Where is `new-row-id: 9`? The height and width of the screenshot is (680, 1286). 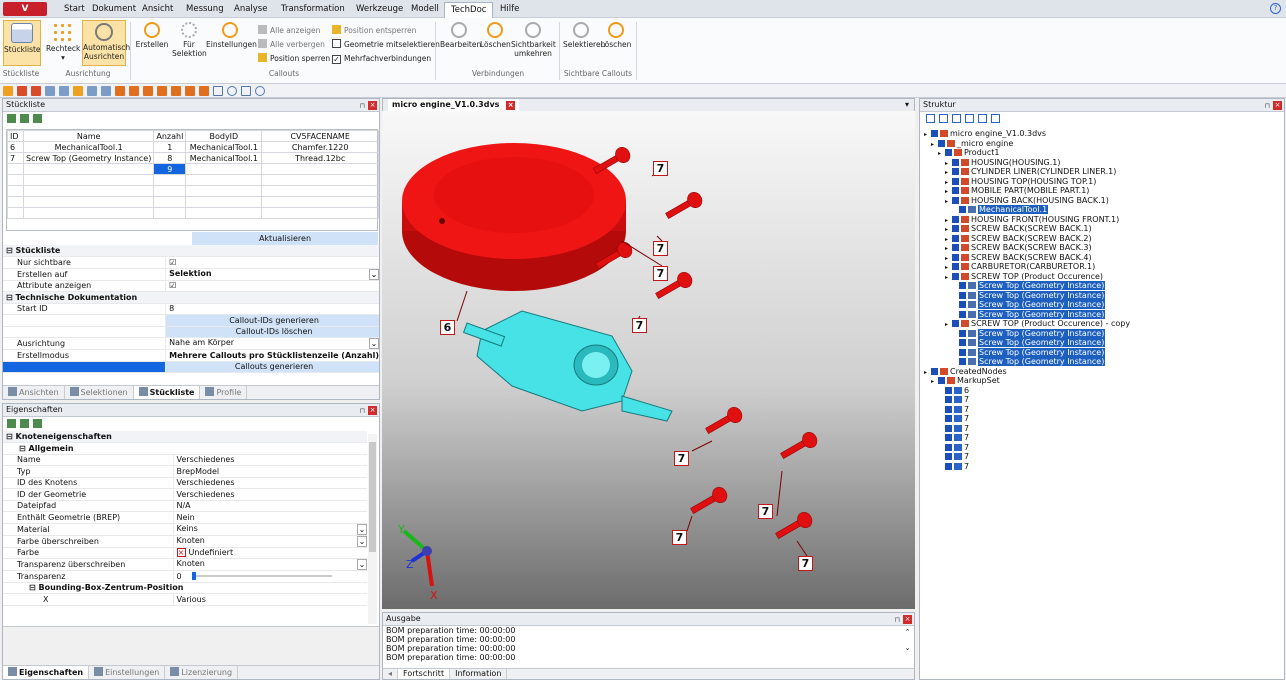 new-row-id: 9 is located at coordinates (170, 169).